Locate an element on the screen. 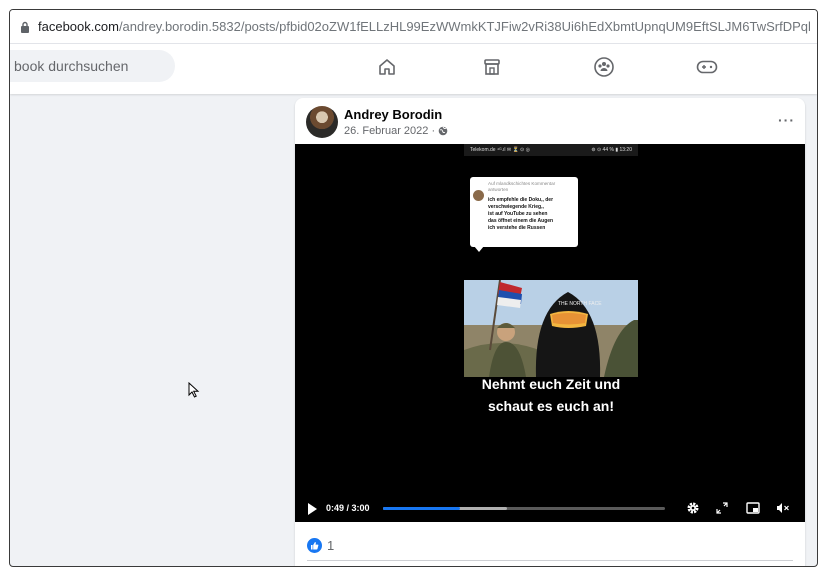 Image resolution: width=818 pixels, height=567 pixels. groups-icon is located at coordinates (604, 67).